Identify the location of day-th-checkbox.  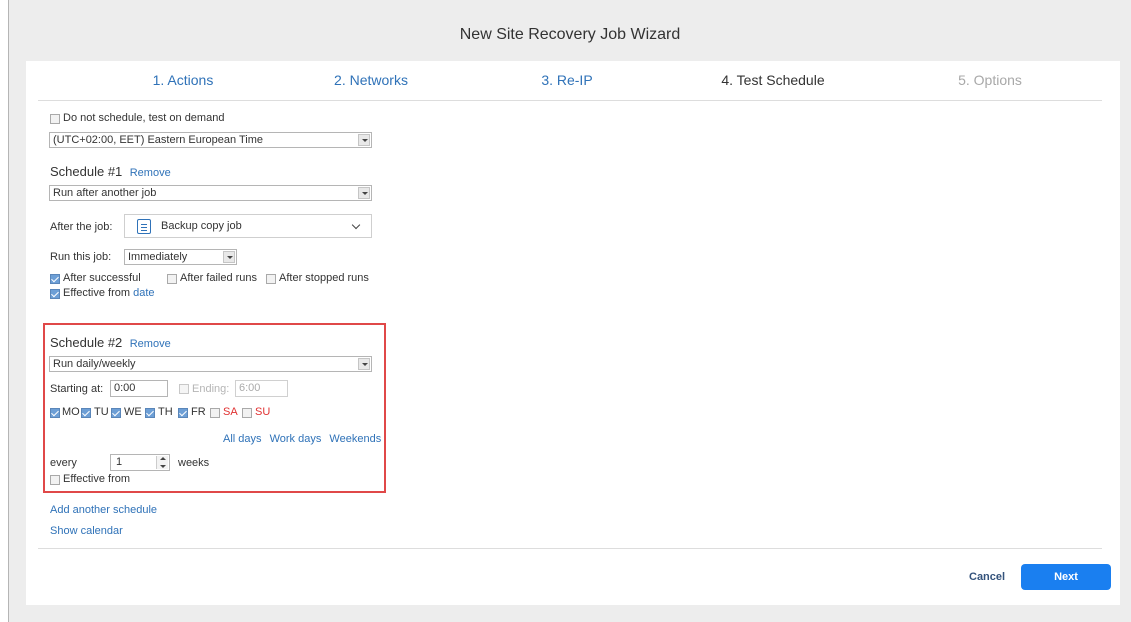
(150, 413).